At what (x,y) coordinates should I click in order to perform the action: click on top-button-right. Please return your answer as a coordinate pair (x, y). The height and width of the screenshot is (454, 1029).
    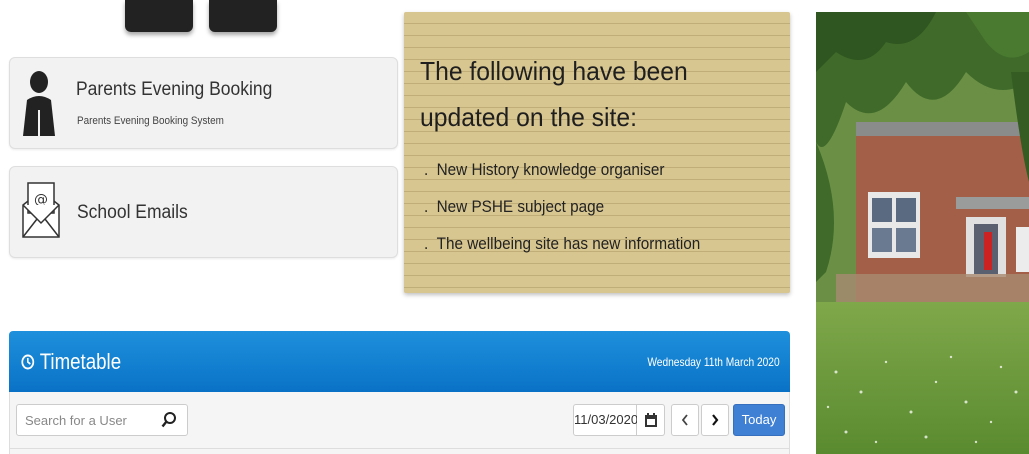
    Looking at the image, I should click on (243, 16).